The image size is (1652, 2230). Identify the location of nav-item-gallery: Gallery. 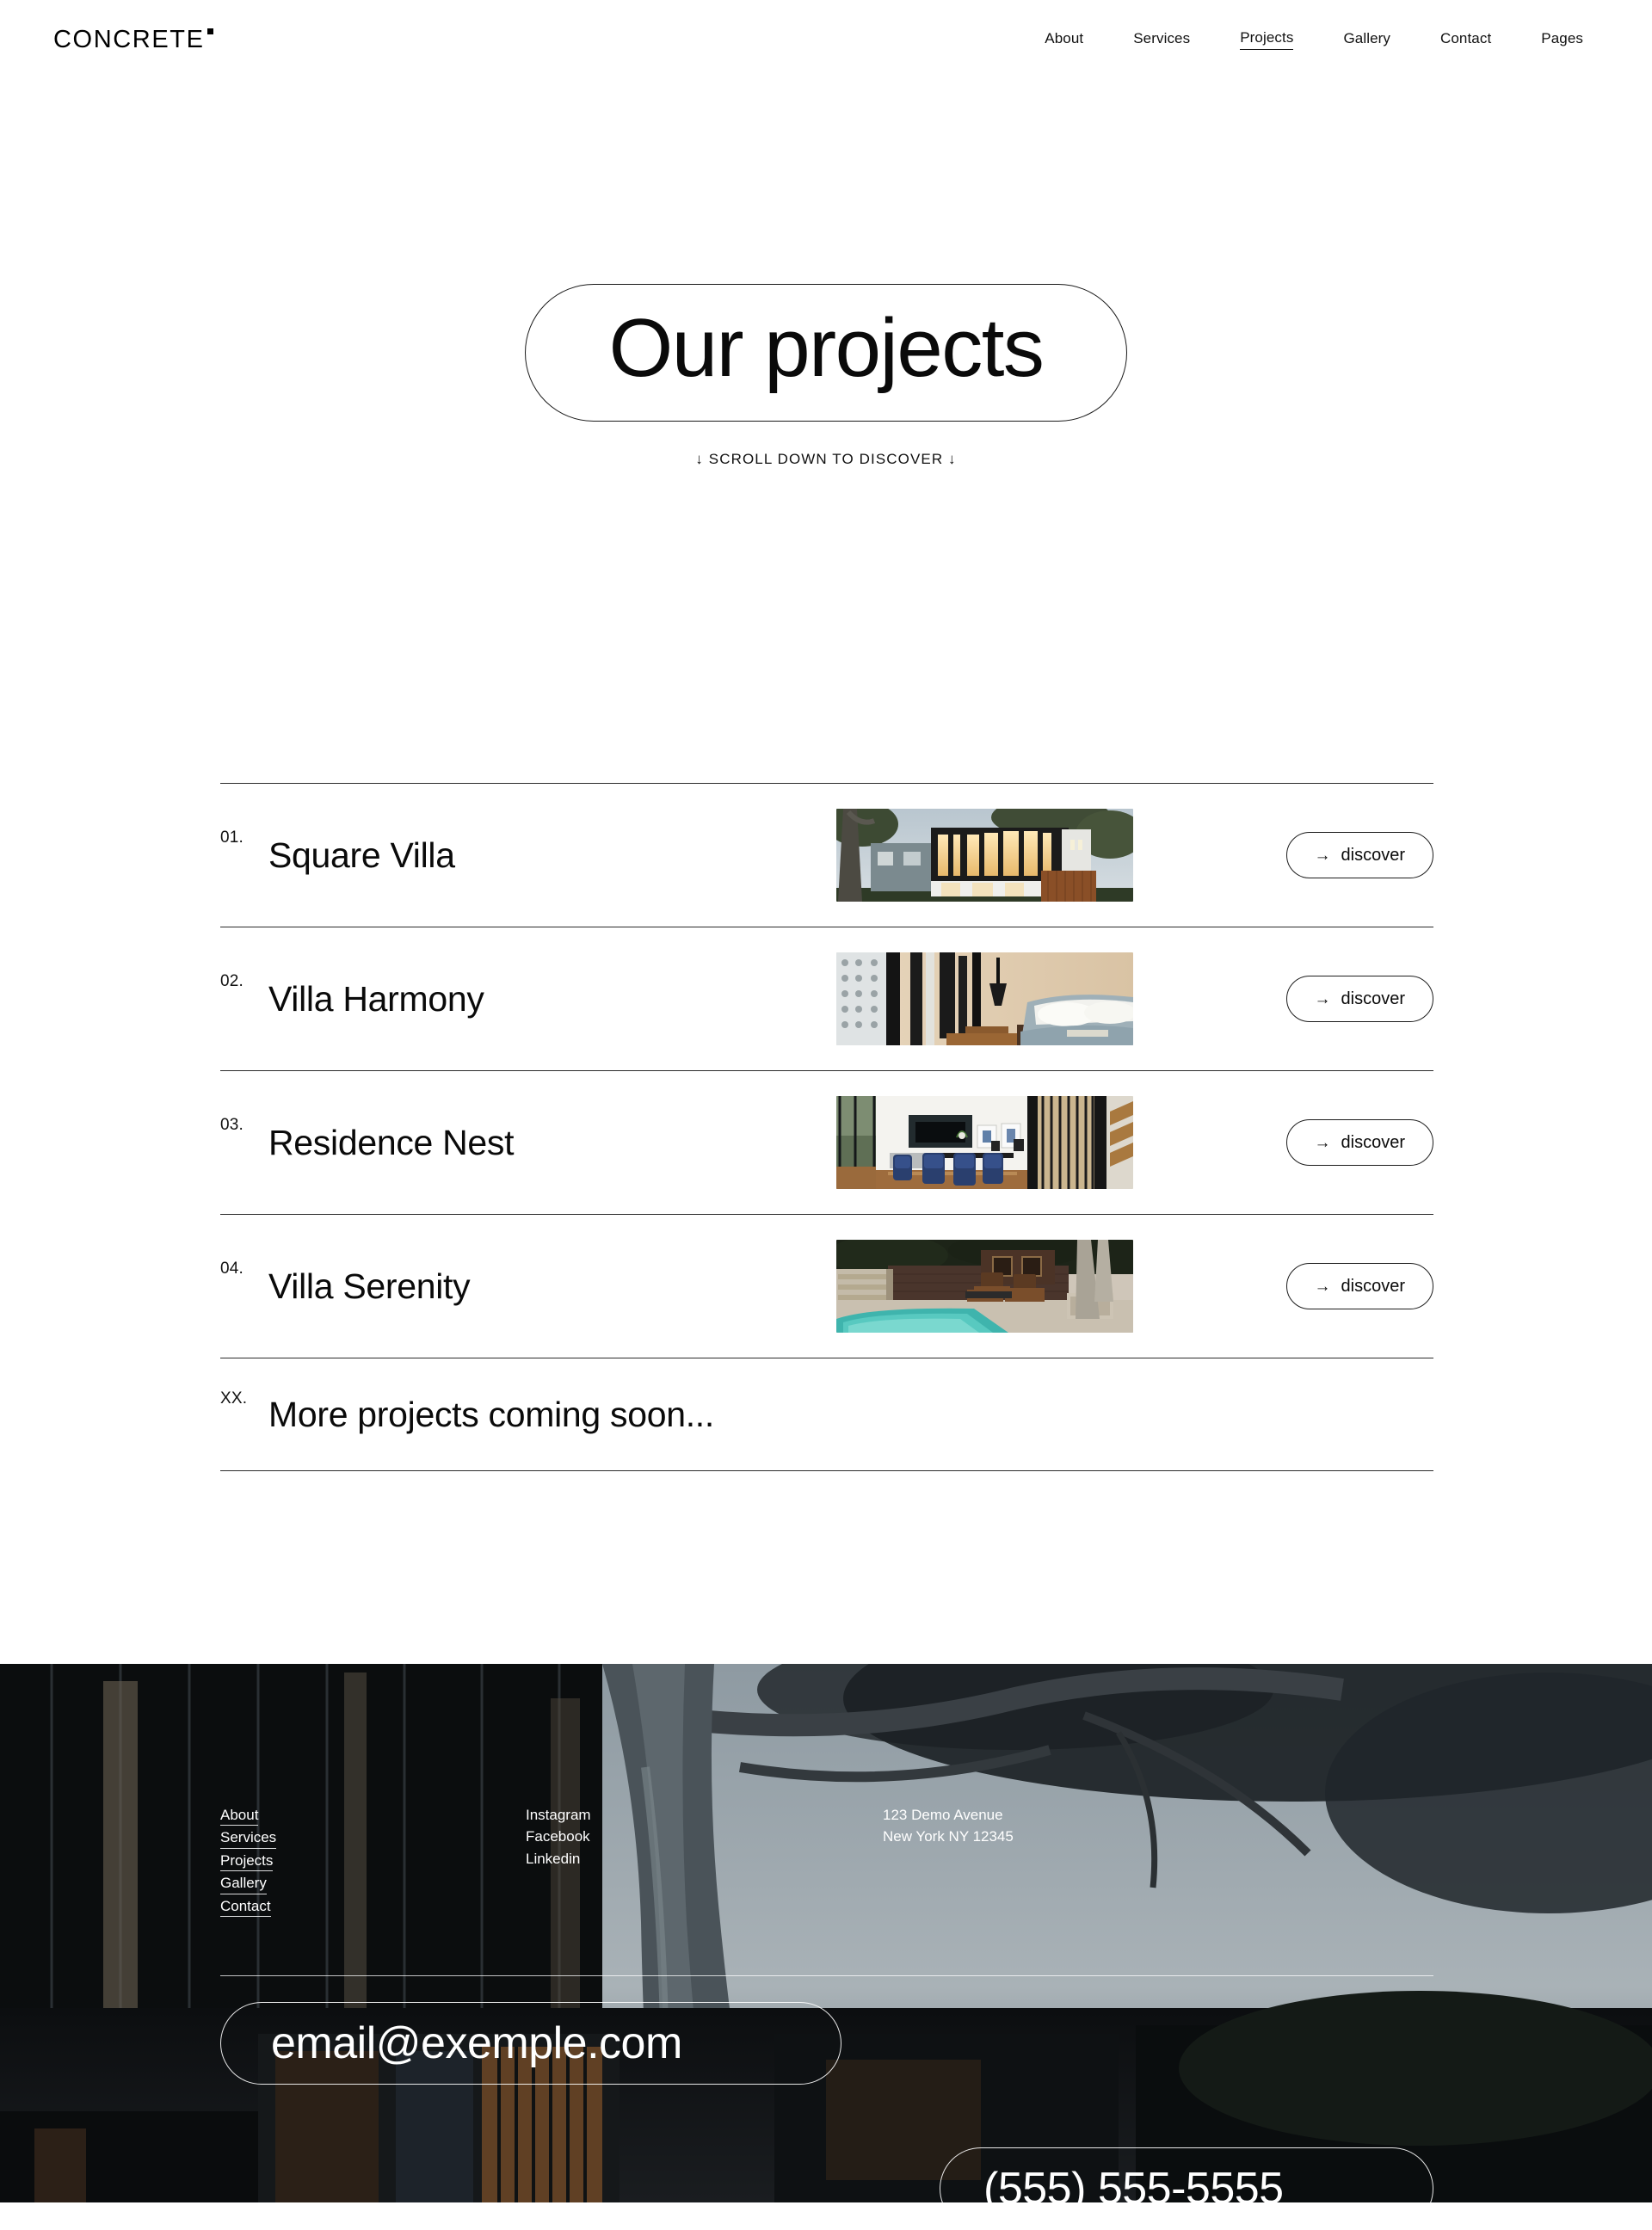
(1366, 40).